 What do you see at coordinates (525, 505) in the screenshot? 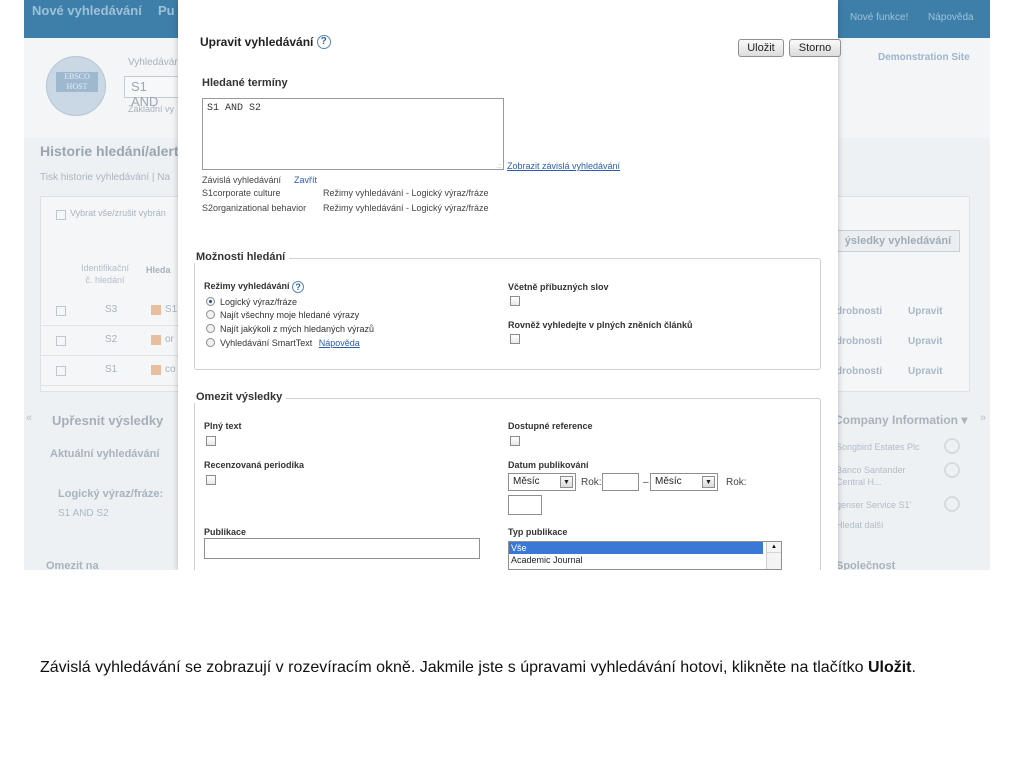
I see `to-year-input` at bounding box center [525, 505].